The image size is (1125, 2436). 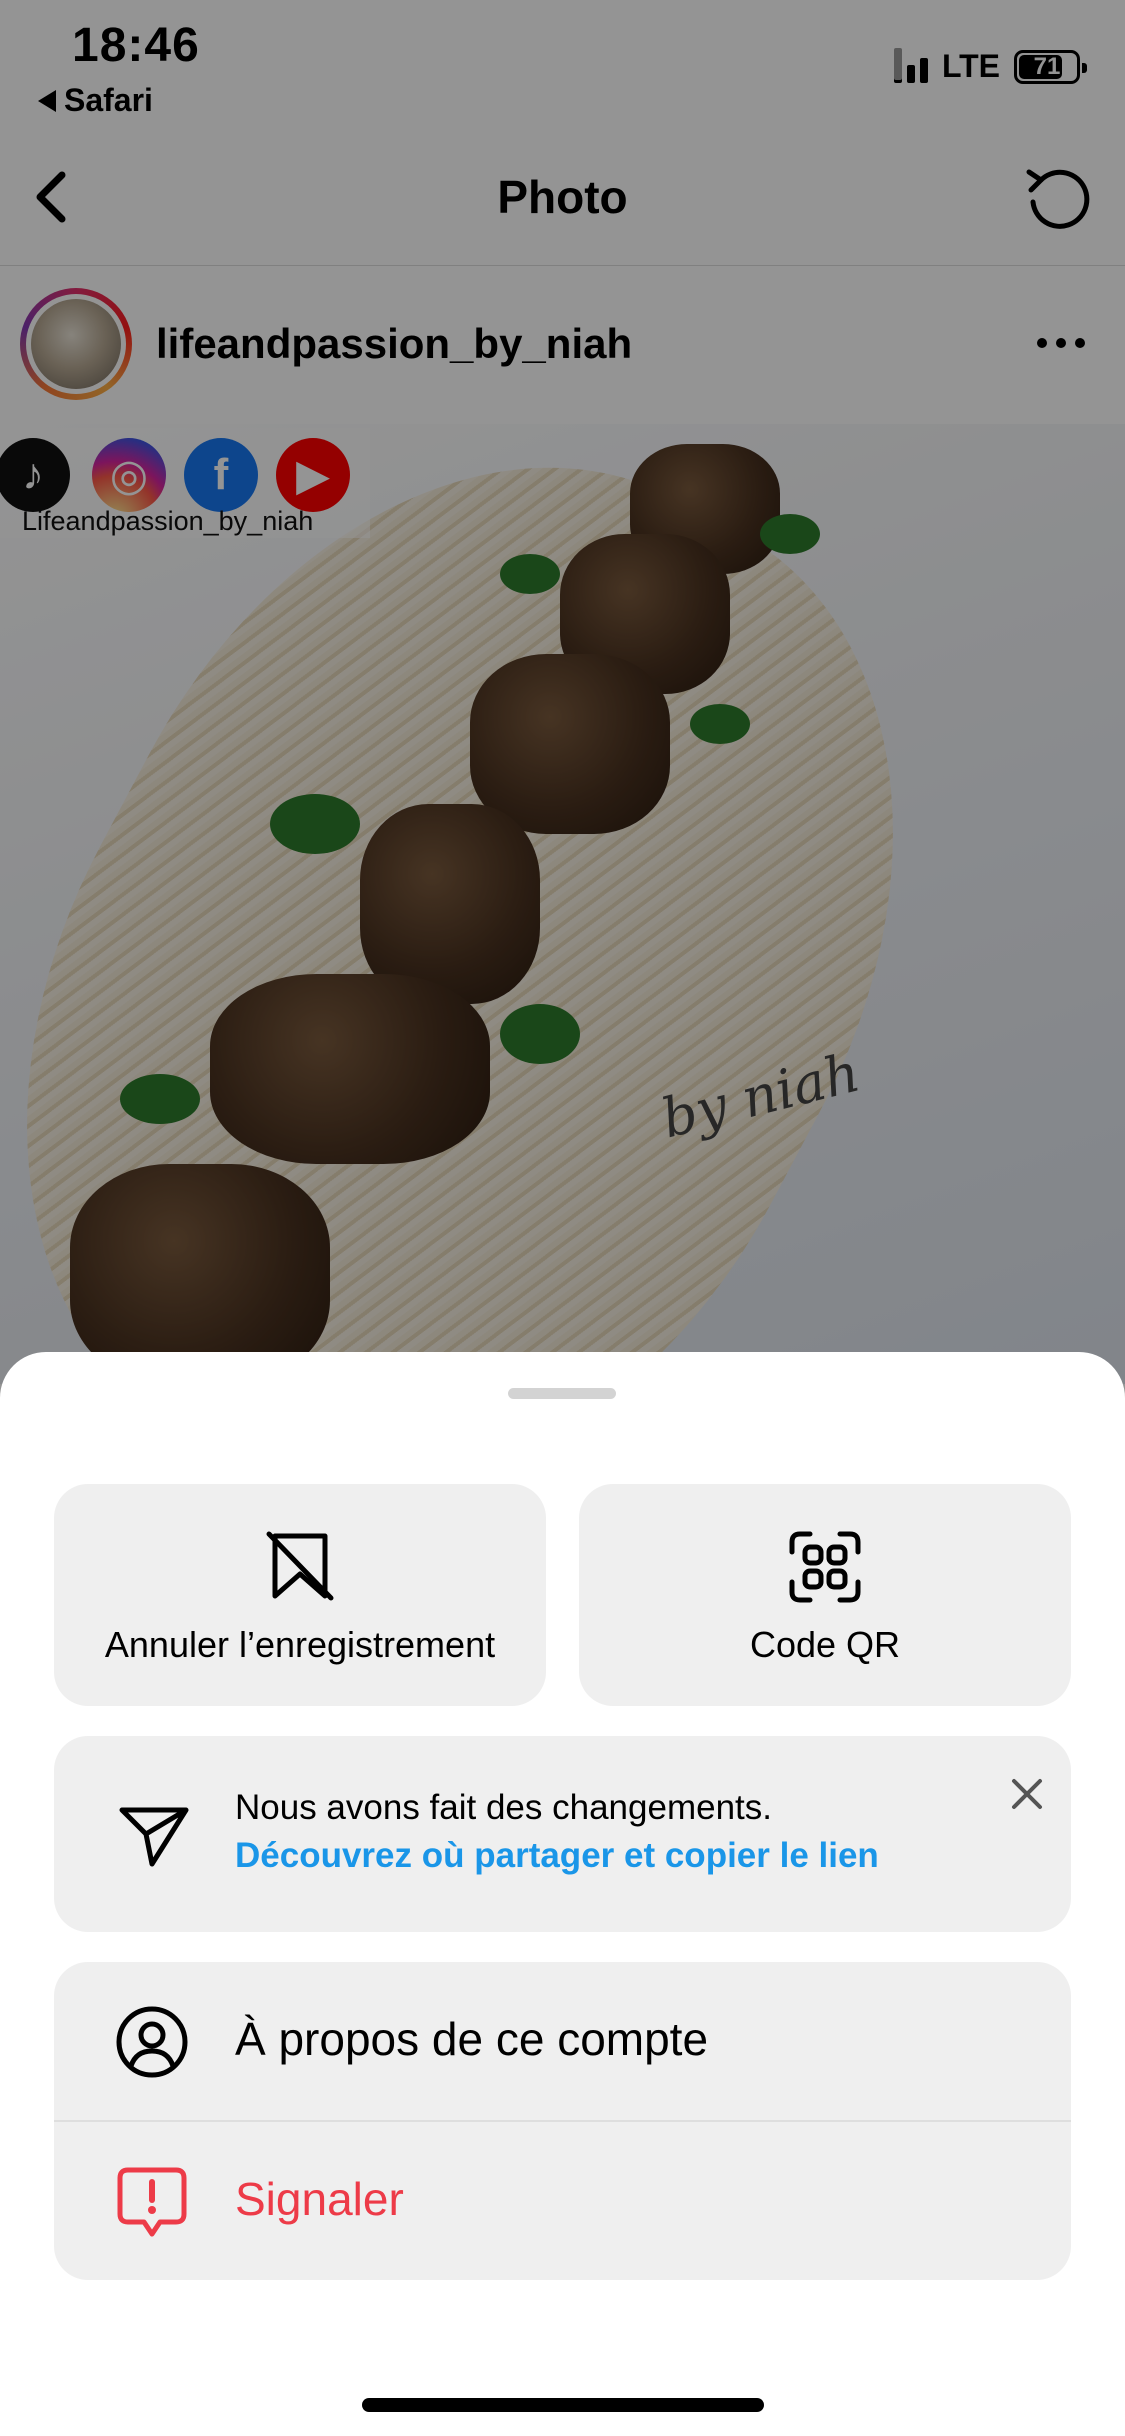 I want to click on send-icon, so click(x=154, y=1837).